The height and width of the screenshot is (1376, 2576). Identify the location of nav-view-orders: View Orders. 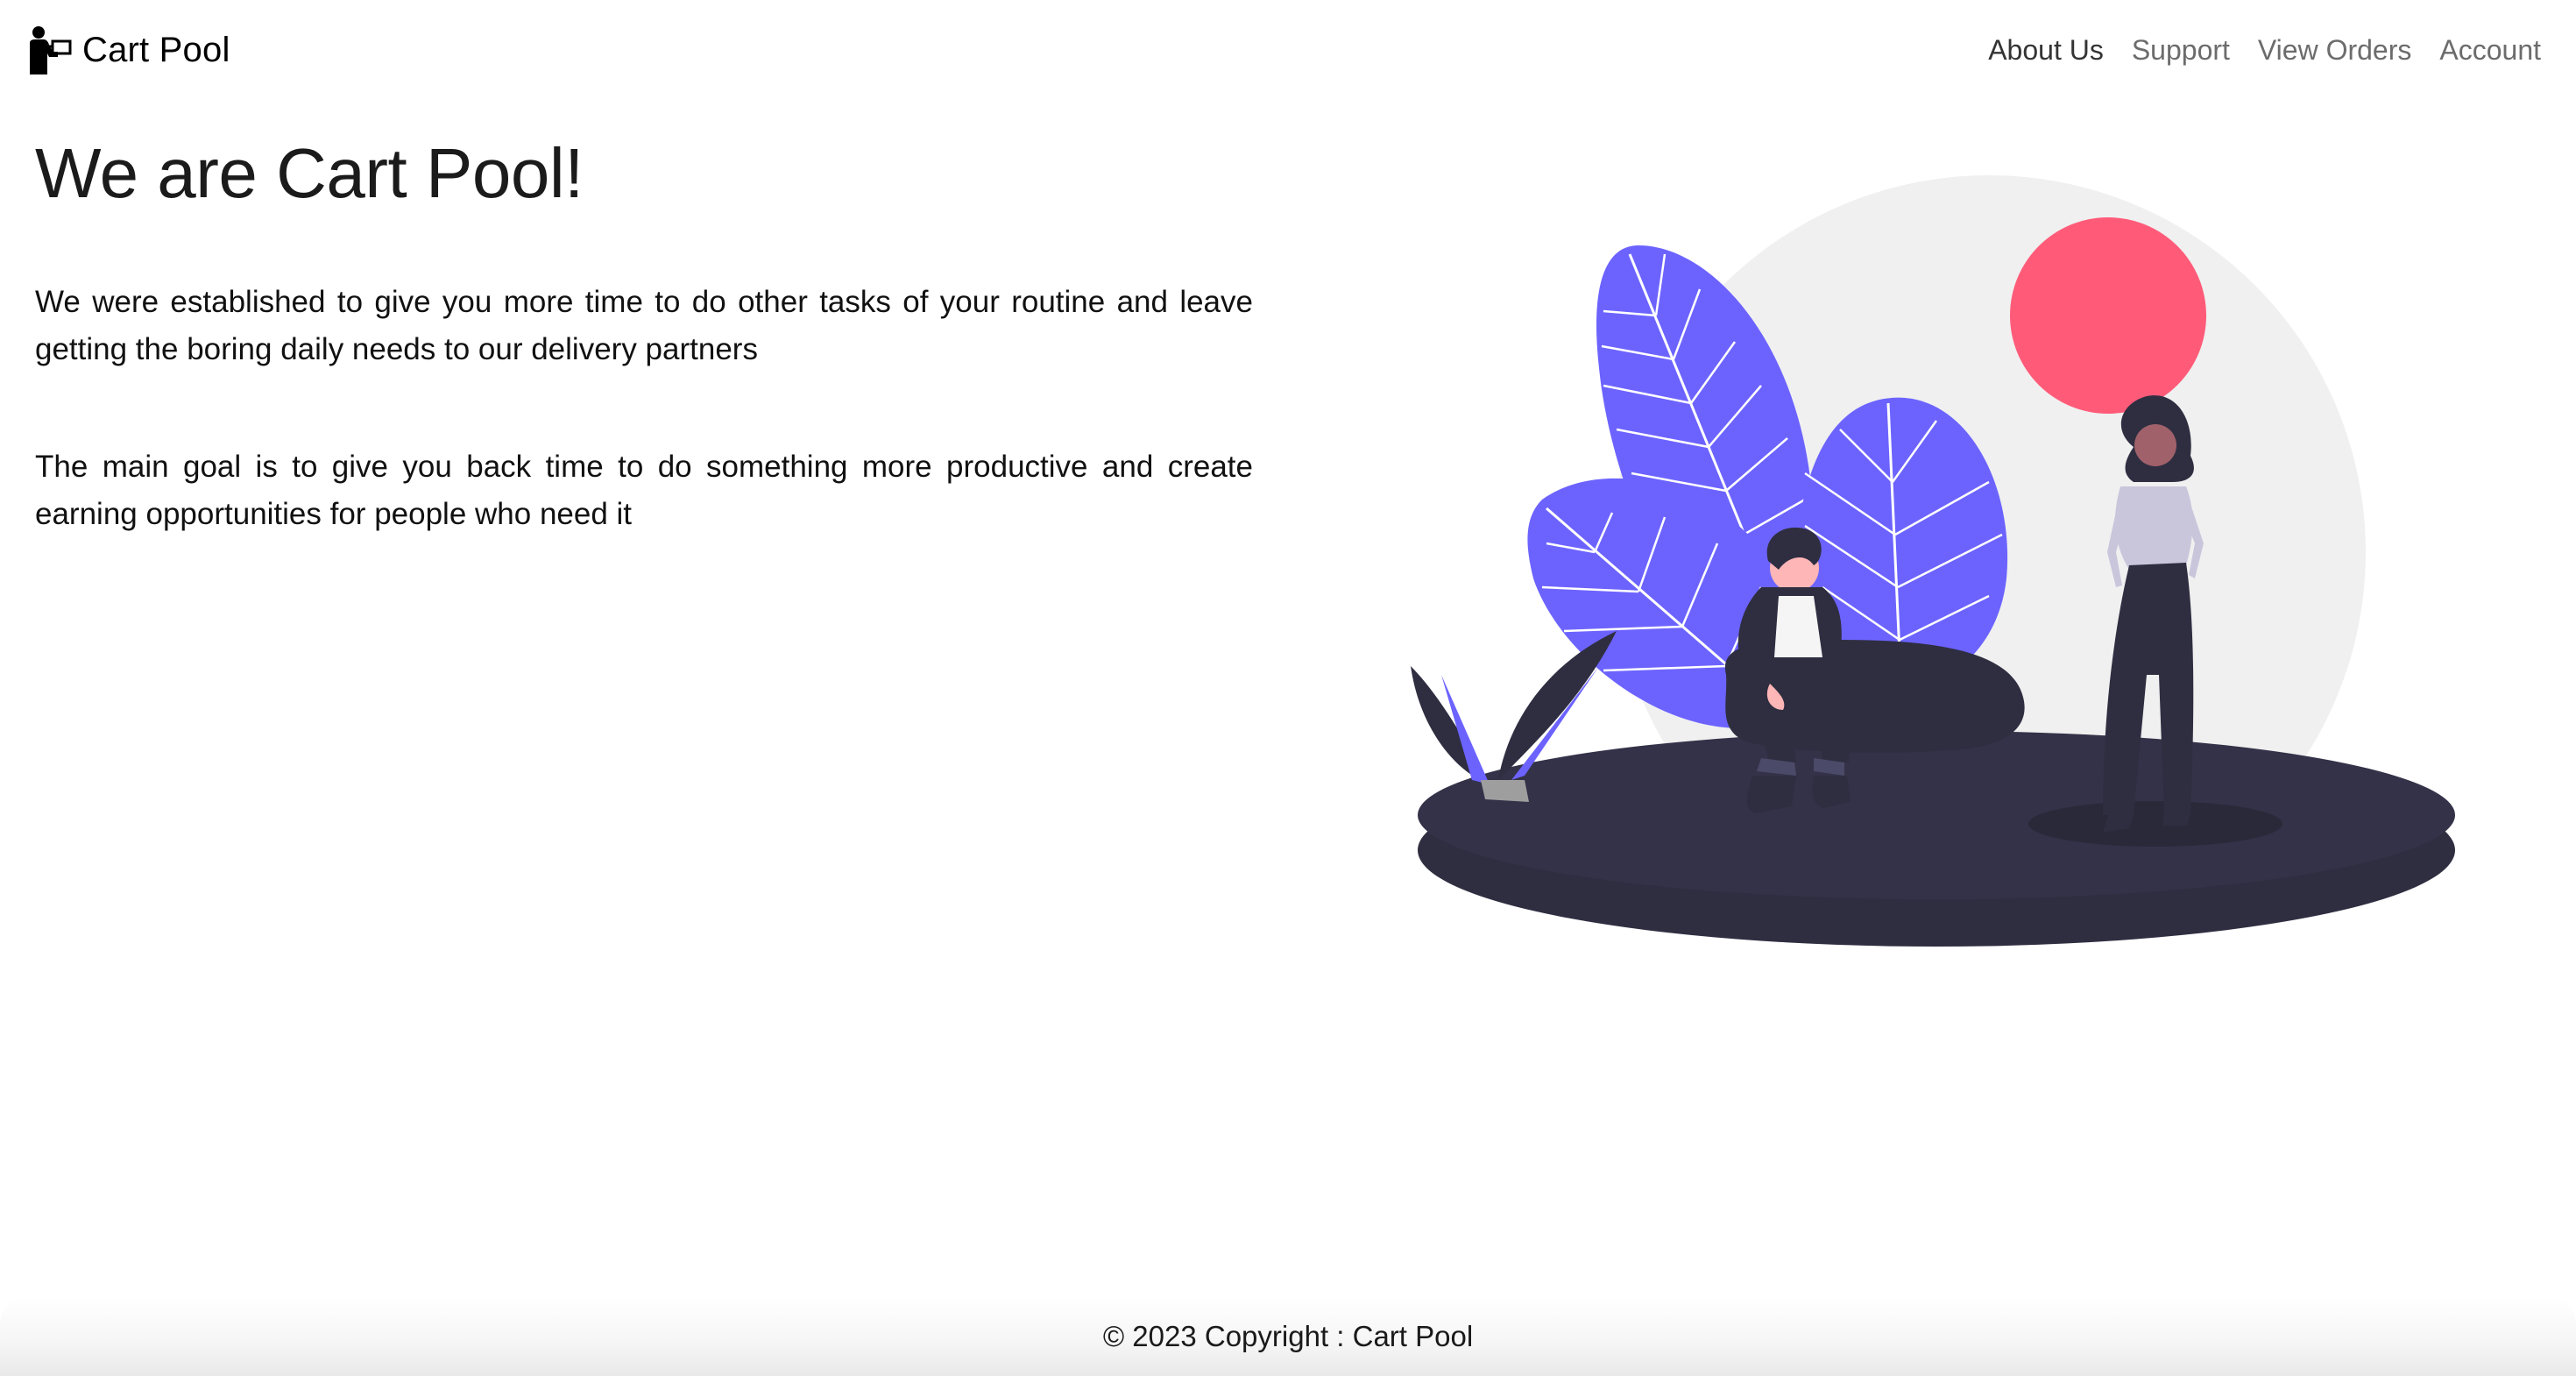
(2334, 50).